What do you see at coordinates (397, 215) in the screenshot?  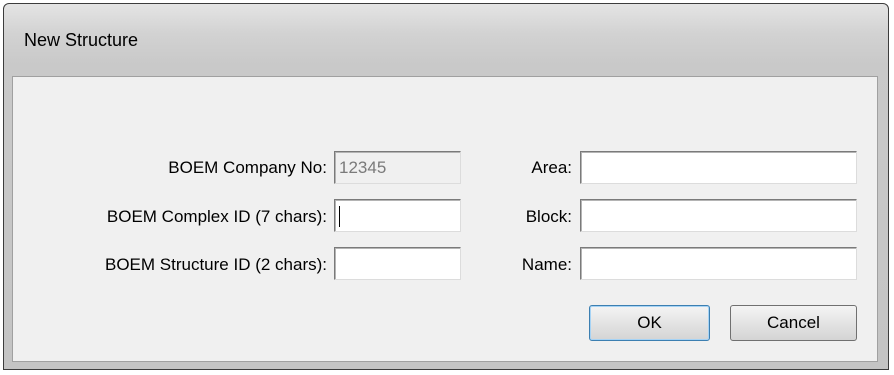 I see `complex-id-field` at bounding box center [397, 215].